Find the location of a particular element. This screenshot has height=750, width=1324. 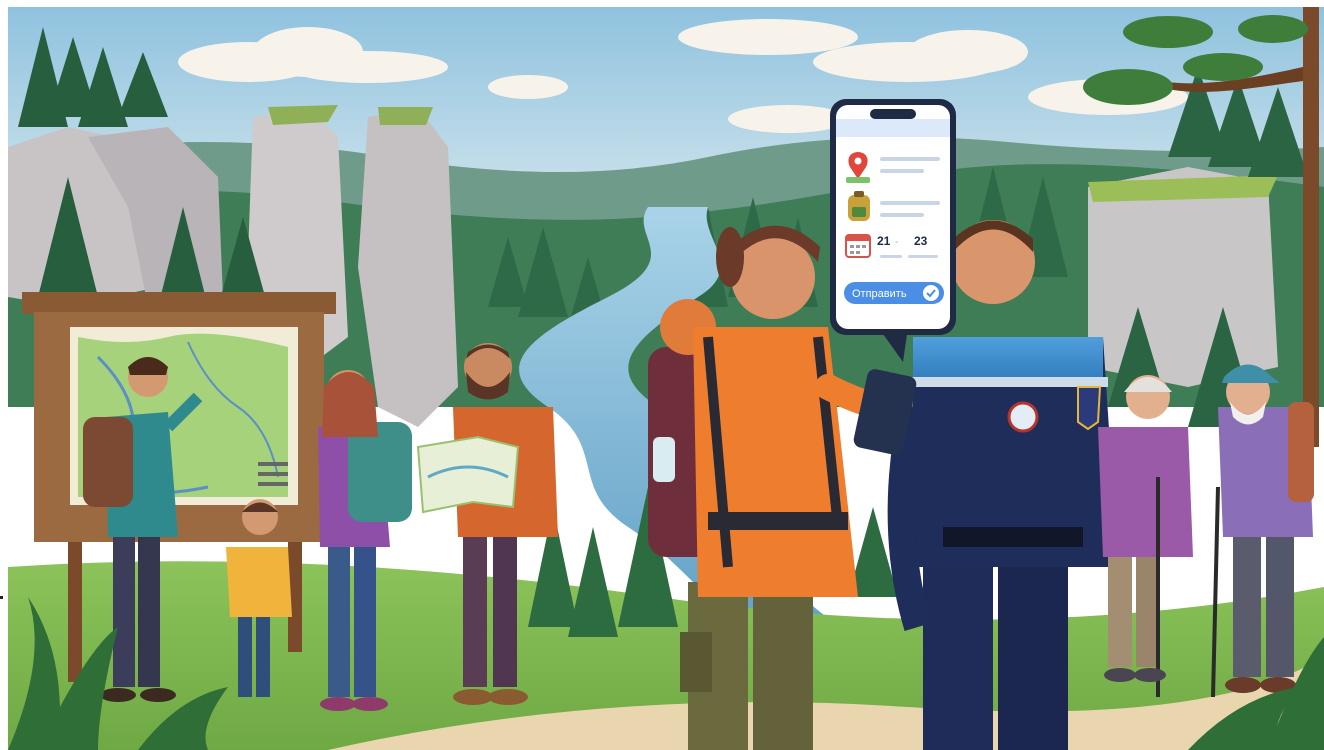

stray-pixel-mark is located at coordinates (1, 597).